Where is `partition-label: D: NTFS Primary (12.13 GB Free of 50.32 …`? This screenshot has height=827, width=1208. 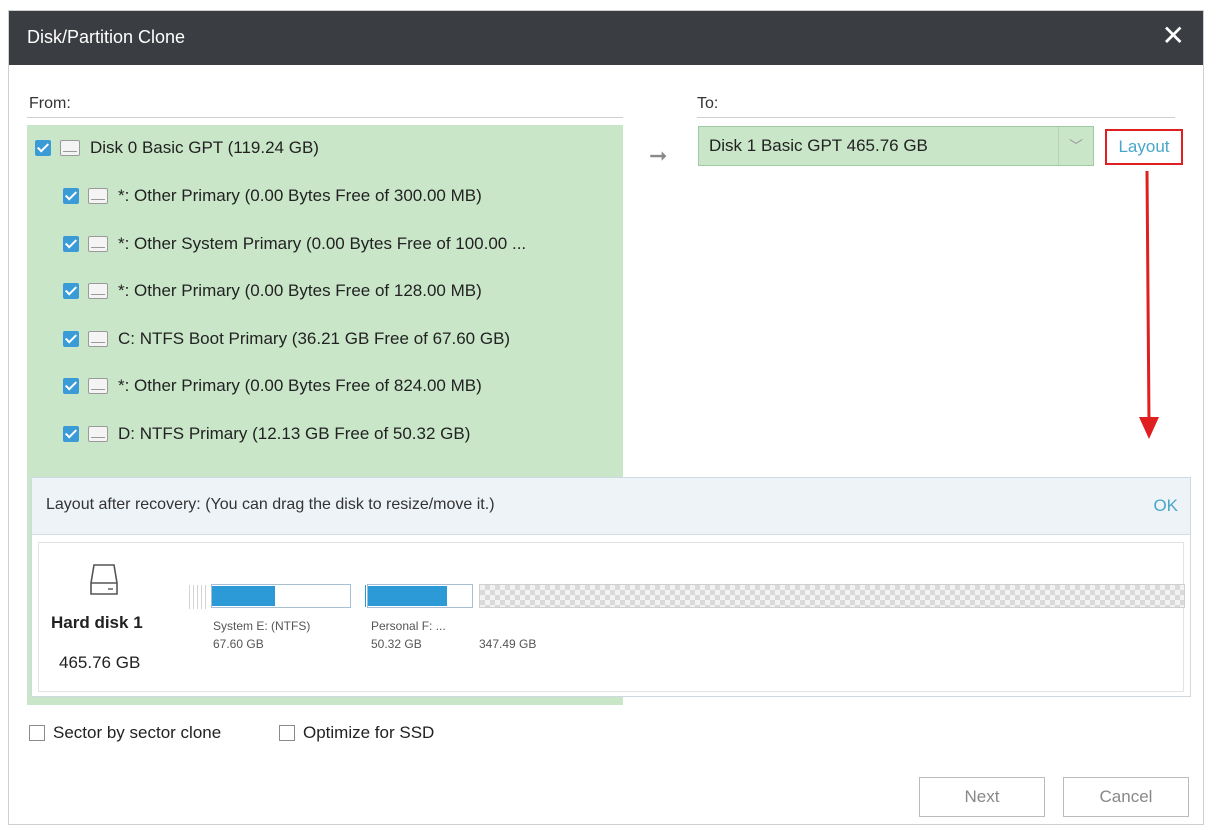 partition-label: D: NTFS Primary (12.13 GB Free of 50.32 … is located at coordinates (294, 433).